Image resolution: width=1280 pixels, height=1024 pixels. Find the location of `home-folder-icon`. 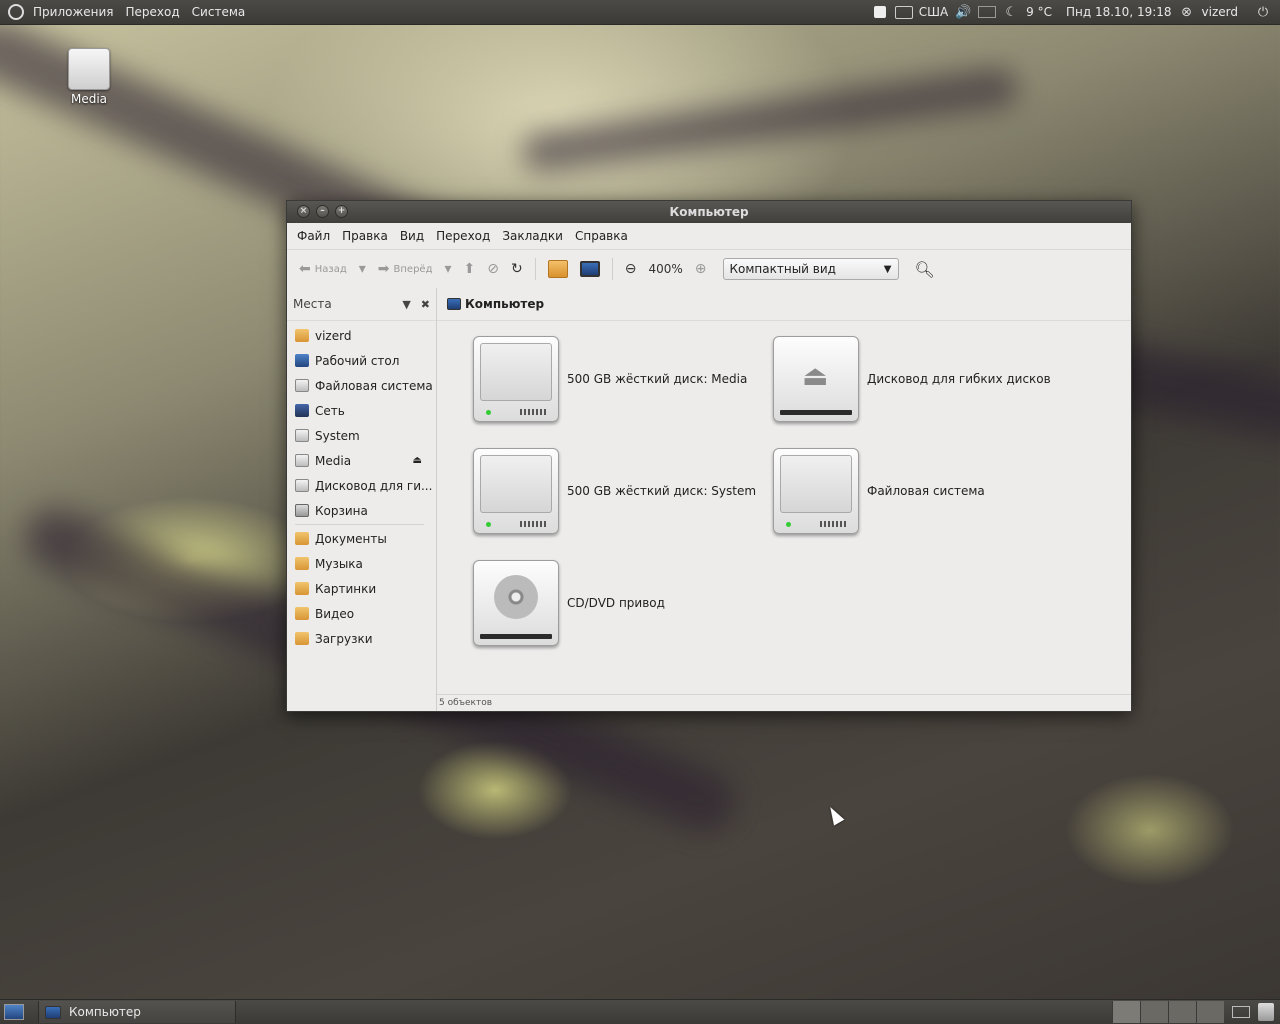

home-folder-icon is located at coordinates (557, 269).